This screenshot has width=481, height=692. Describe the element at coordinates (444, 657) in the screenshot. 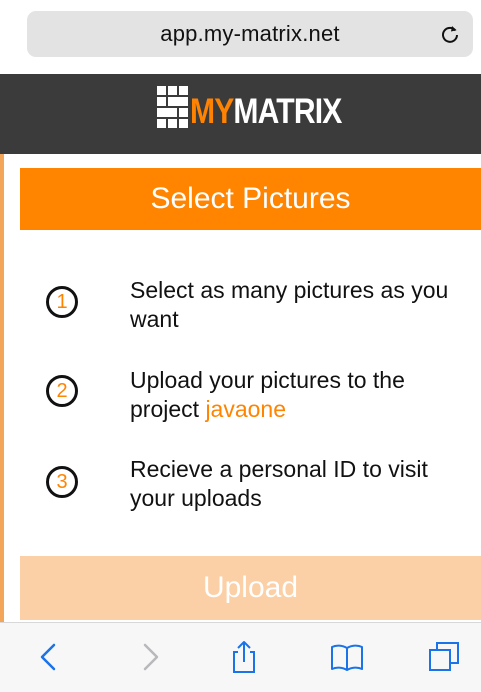

I see `tabs-icon` at that location.